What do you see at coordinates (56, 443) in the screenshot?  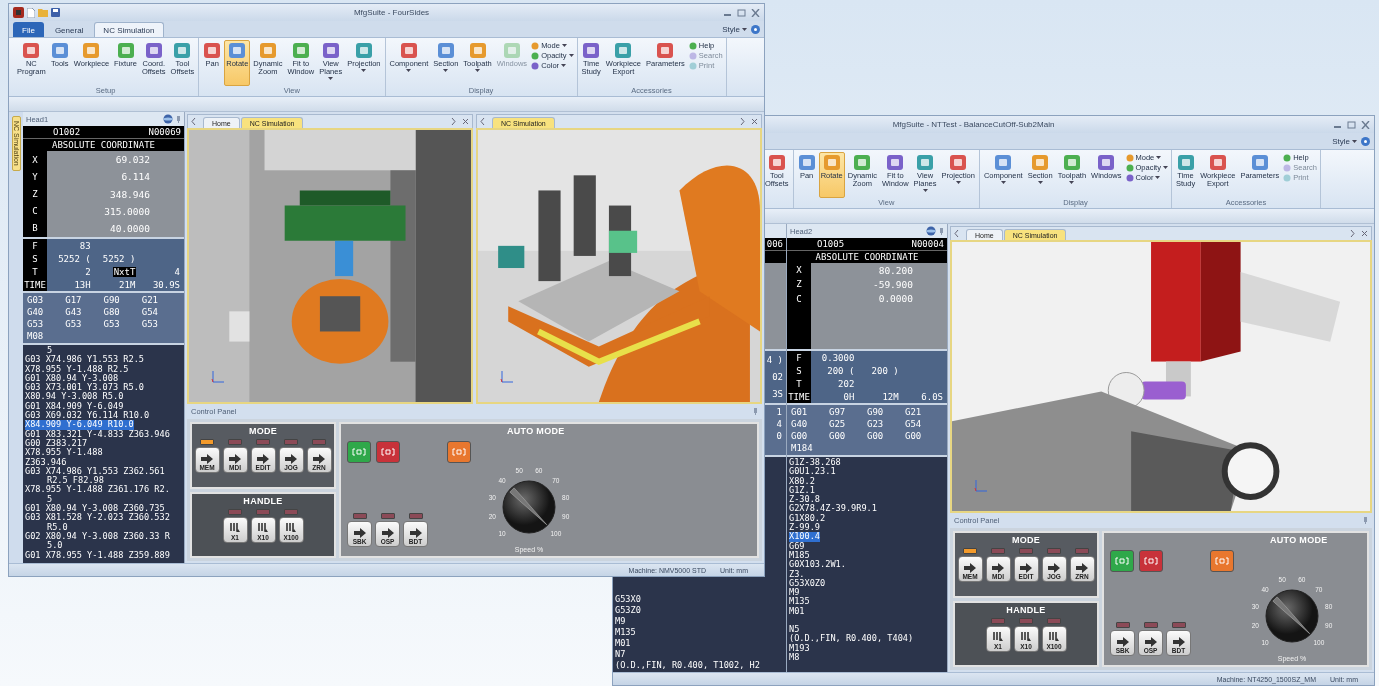 I see `code-line: G00 Z383.217` at bounding box center [56, 443].